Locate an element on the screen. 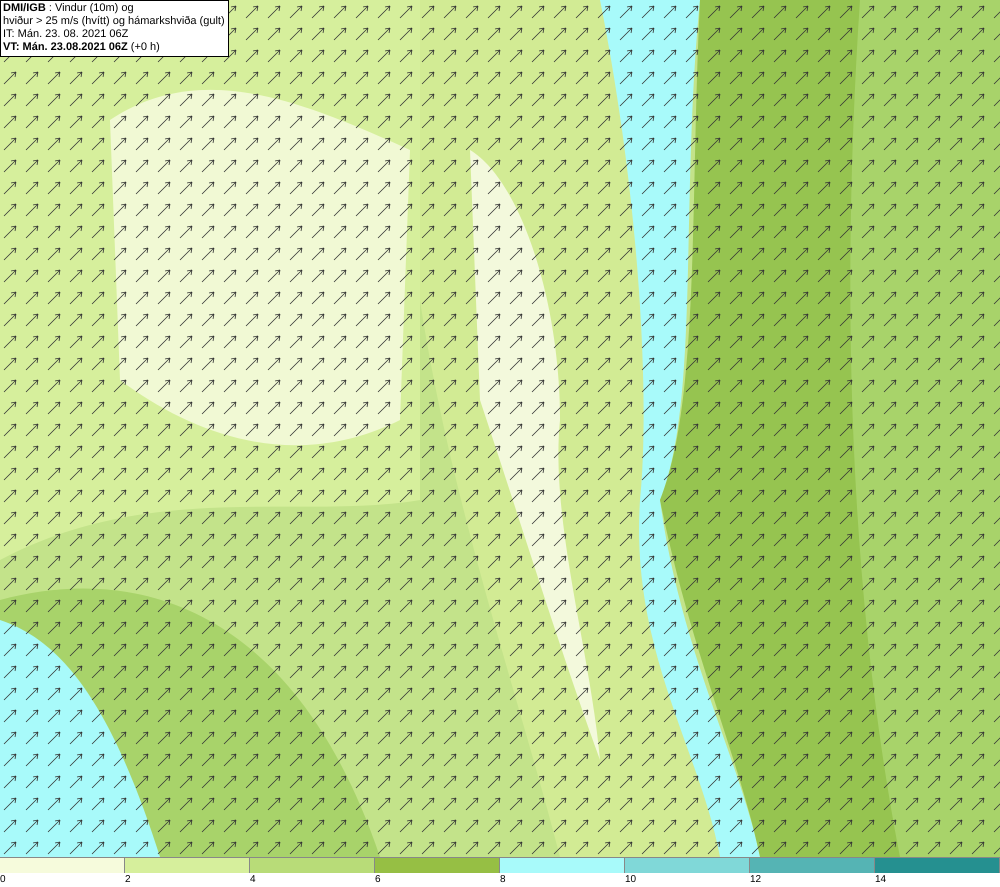 The width and height of the screenshot is (1000, 887). legend-label: 4 is located at coordinates (253, 879).